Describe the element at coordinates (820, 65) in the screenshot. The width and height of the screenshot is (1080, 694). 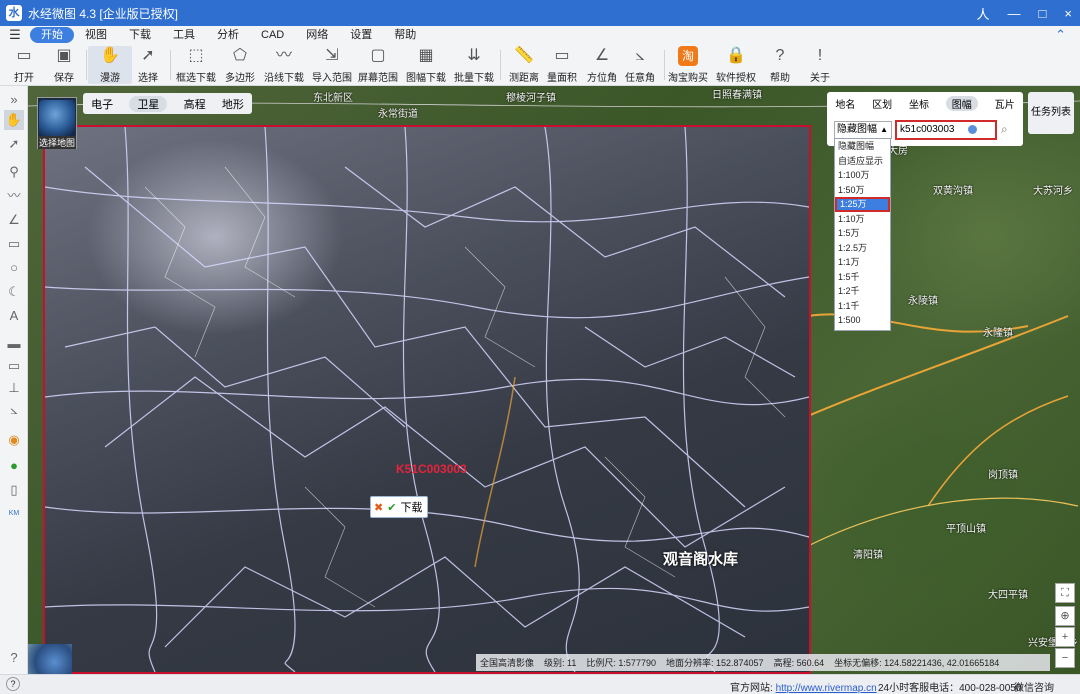
I see `about-button: ! 关于` at that location.